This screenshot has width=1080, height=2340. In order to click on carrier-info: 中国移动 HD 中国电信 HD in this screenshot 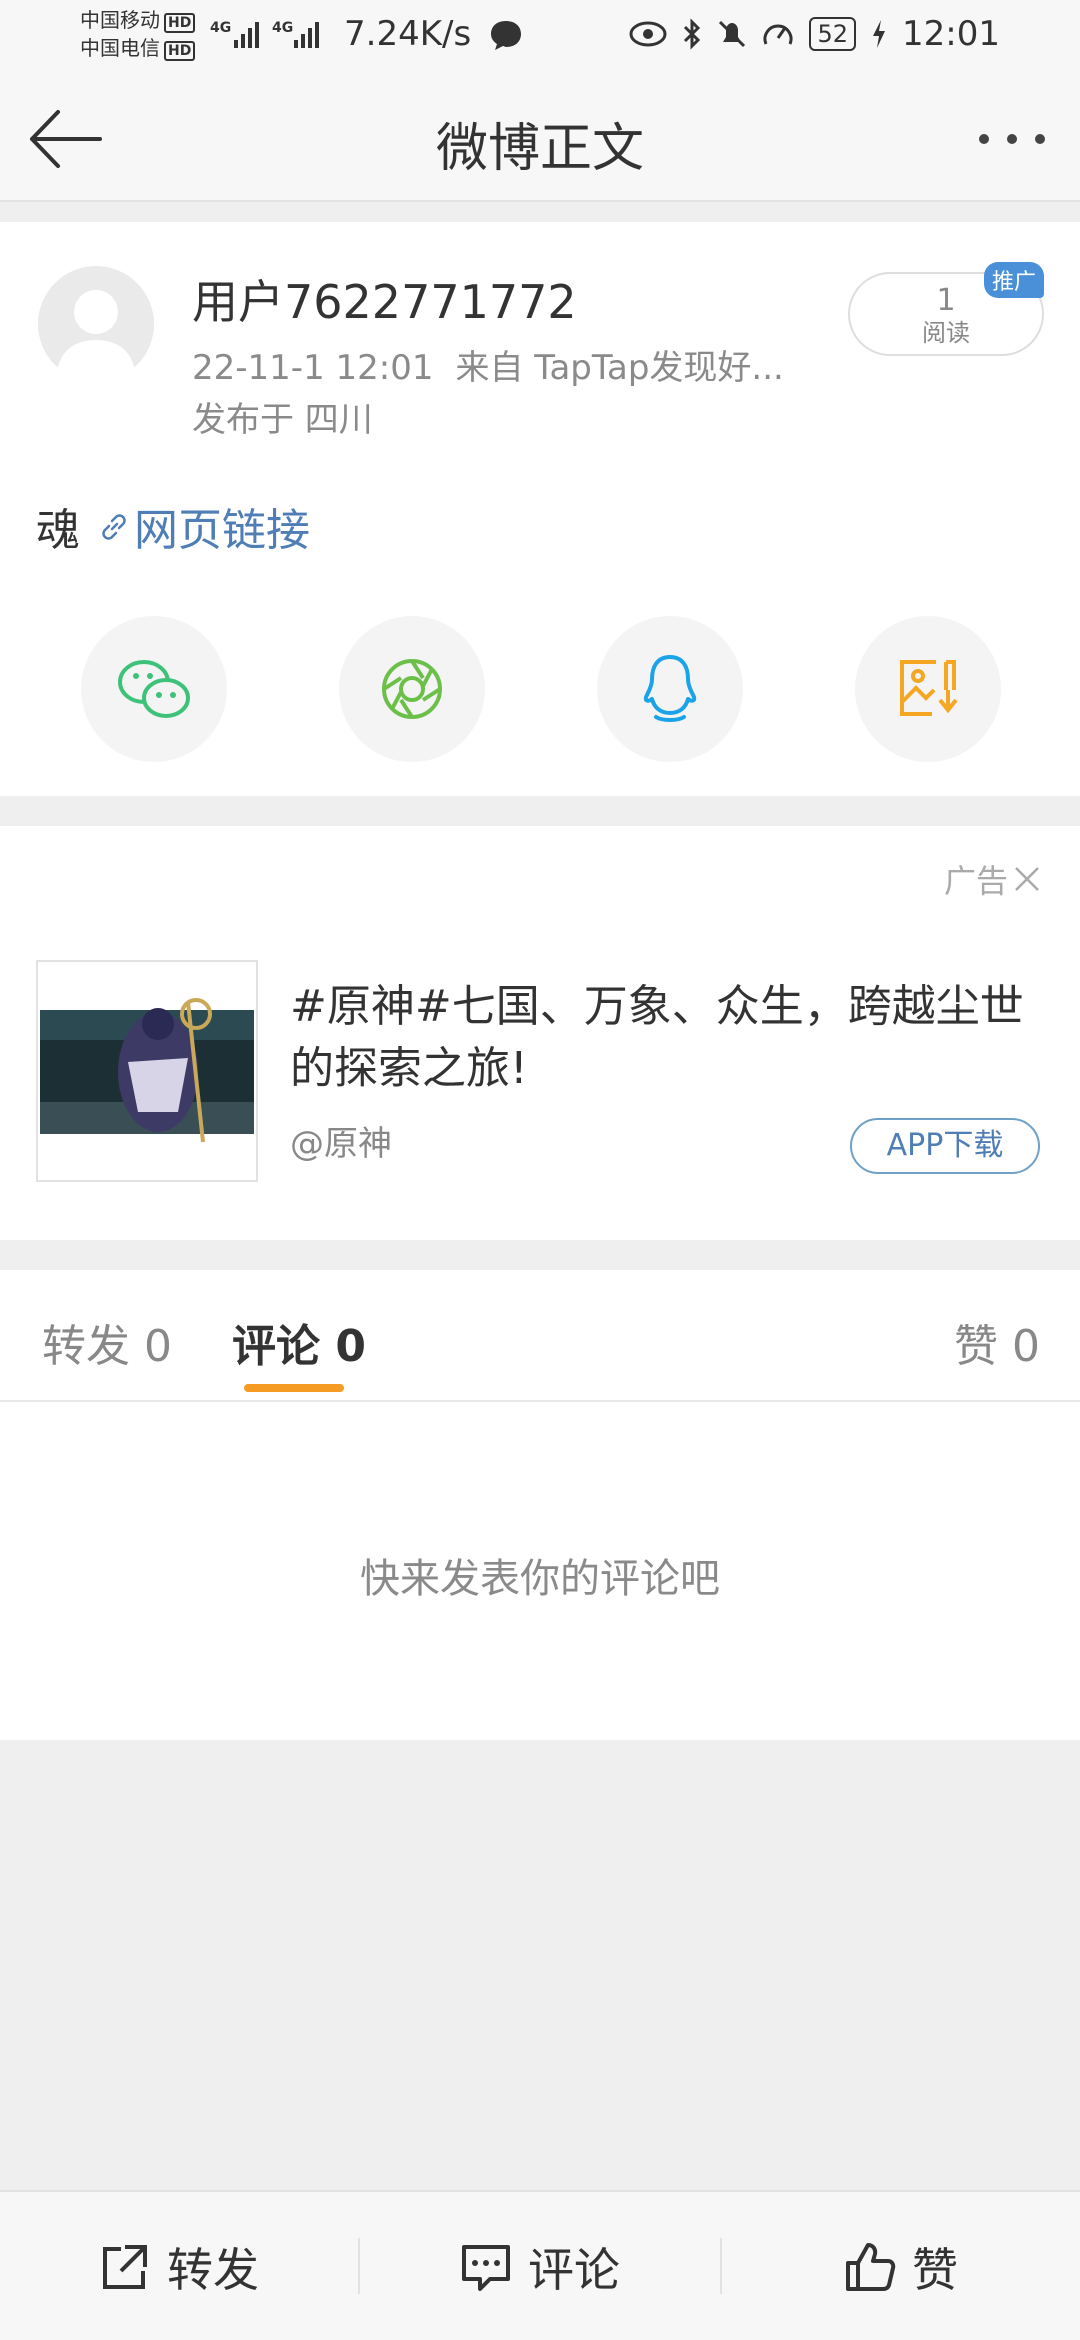, I will do `click(138, 34)`.